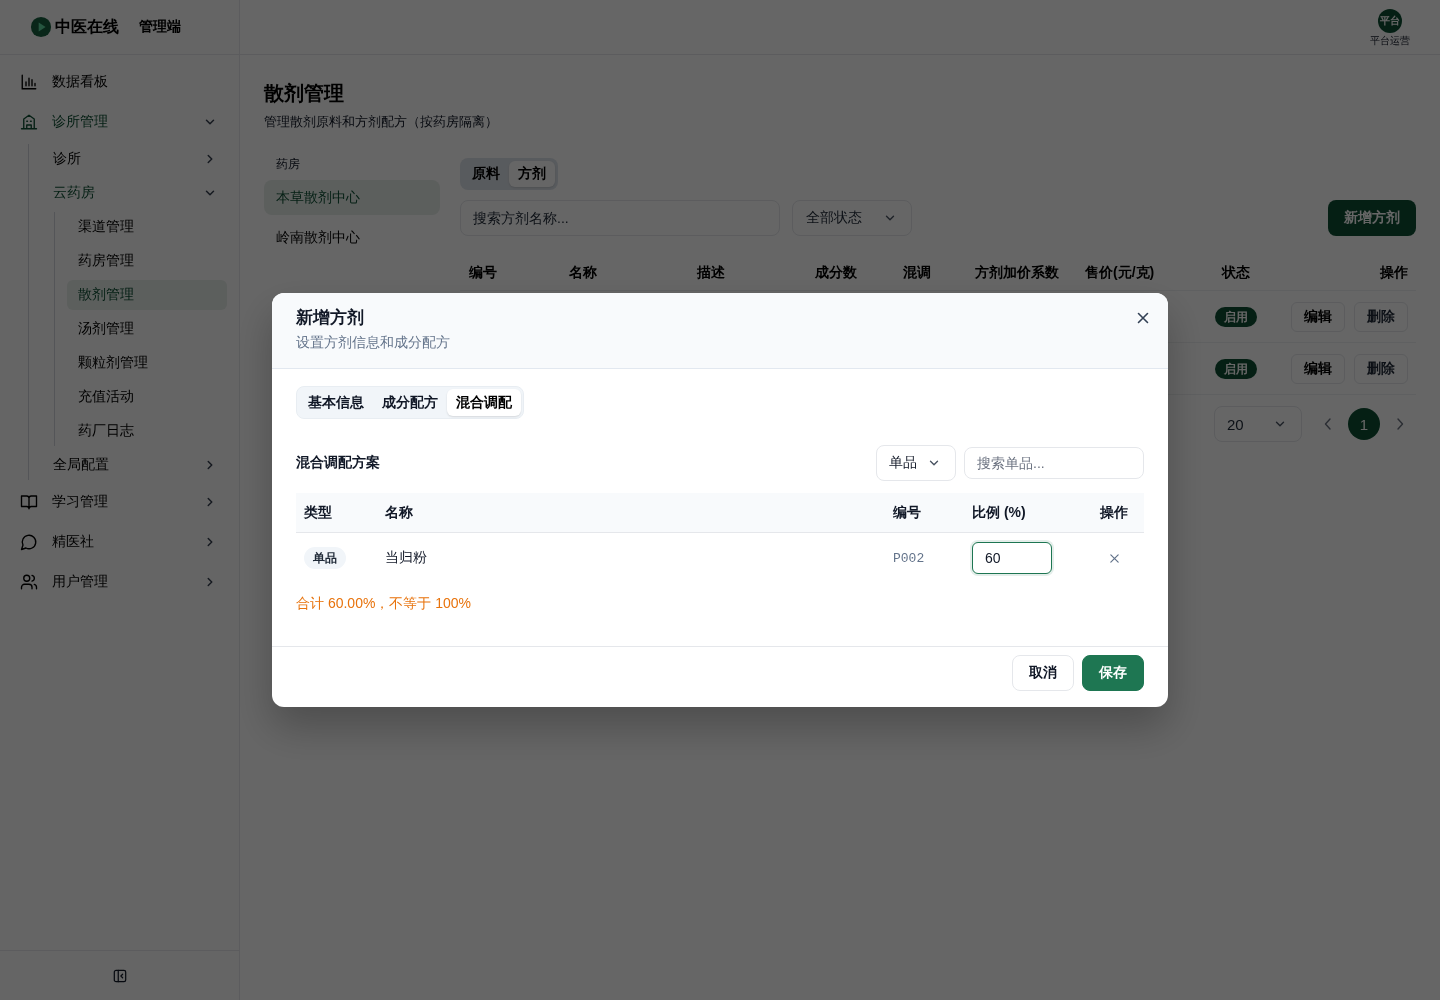  What do you see at coordinates (1012, 558) in the screenshot?
I see `ratio-input: 60` at bounding box center [1012, 558].